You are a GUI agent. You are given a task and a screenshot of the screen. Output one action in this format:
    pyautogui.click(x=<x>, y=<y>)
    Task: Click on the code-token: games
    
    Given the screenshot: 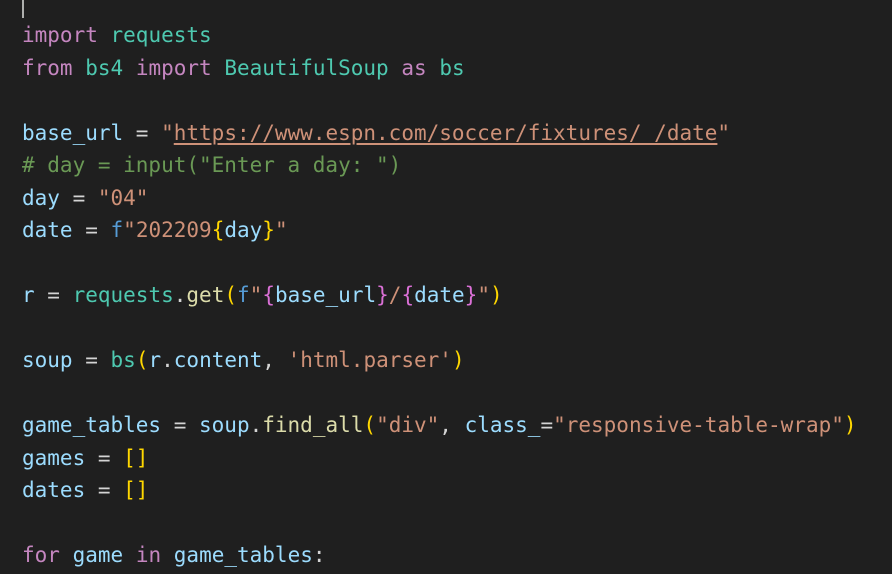 What is the action you would take?
    pyautogui.click(x=54, y=457)
    